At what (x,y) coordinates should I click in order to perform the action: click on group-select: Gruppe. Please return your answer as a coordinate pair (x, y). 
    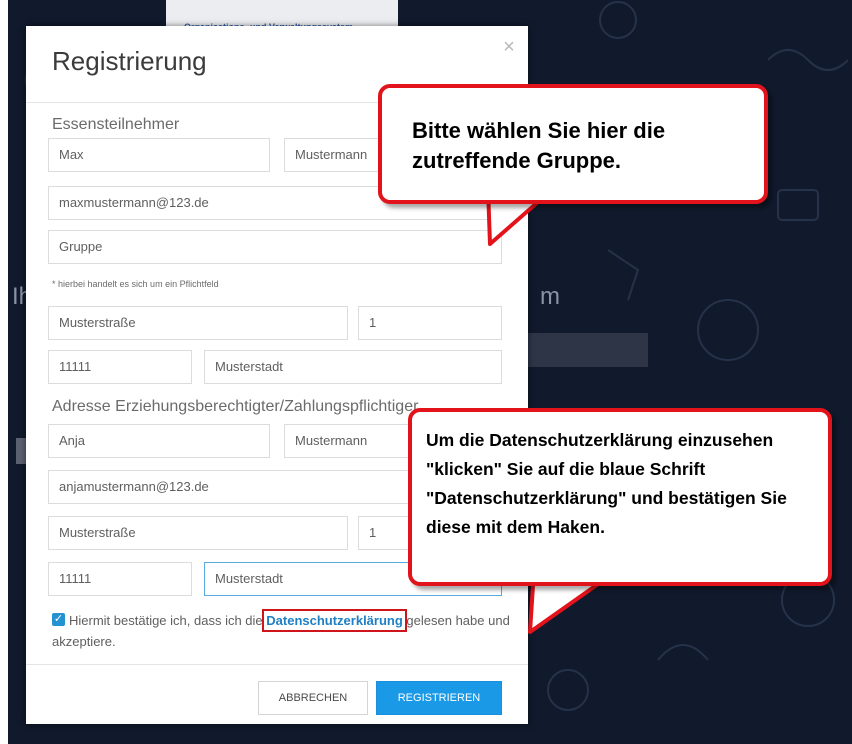
    Looking at the image, I should click on (275, 247).